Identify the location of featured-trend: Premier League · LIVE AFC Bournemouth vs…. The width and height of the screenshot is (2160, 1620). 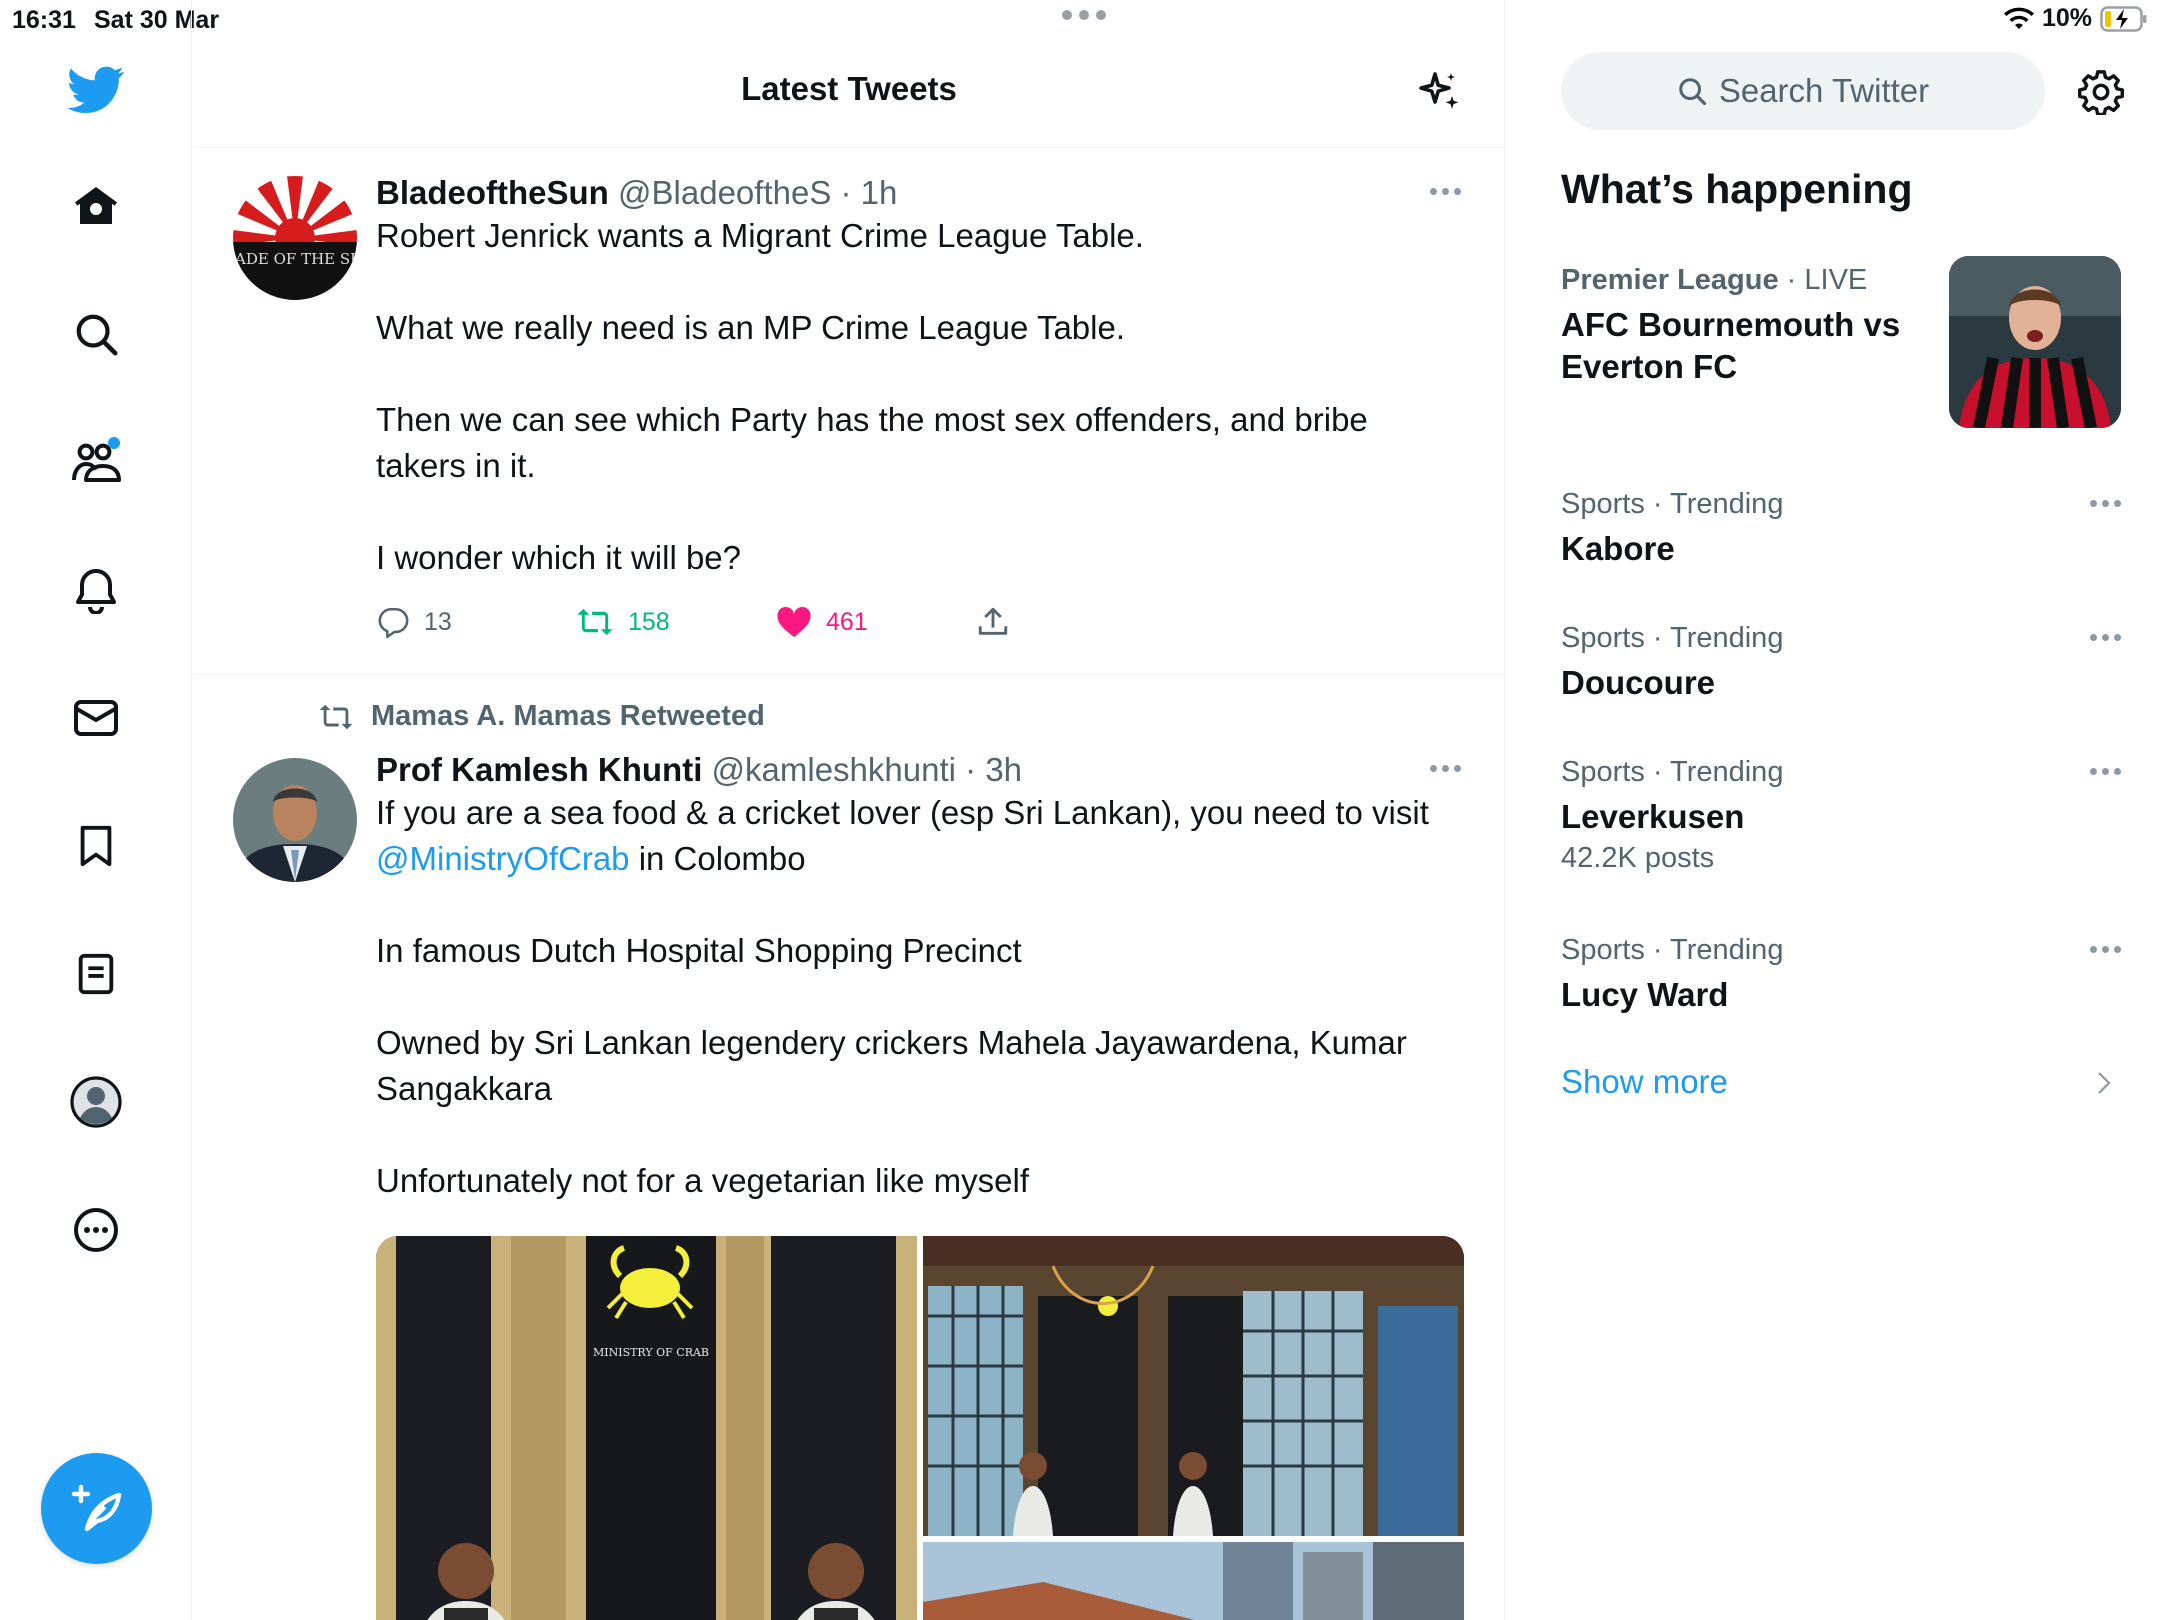
(1841, 342).